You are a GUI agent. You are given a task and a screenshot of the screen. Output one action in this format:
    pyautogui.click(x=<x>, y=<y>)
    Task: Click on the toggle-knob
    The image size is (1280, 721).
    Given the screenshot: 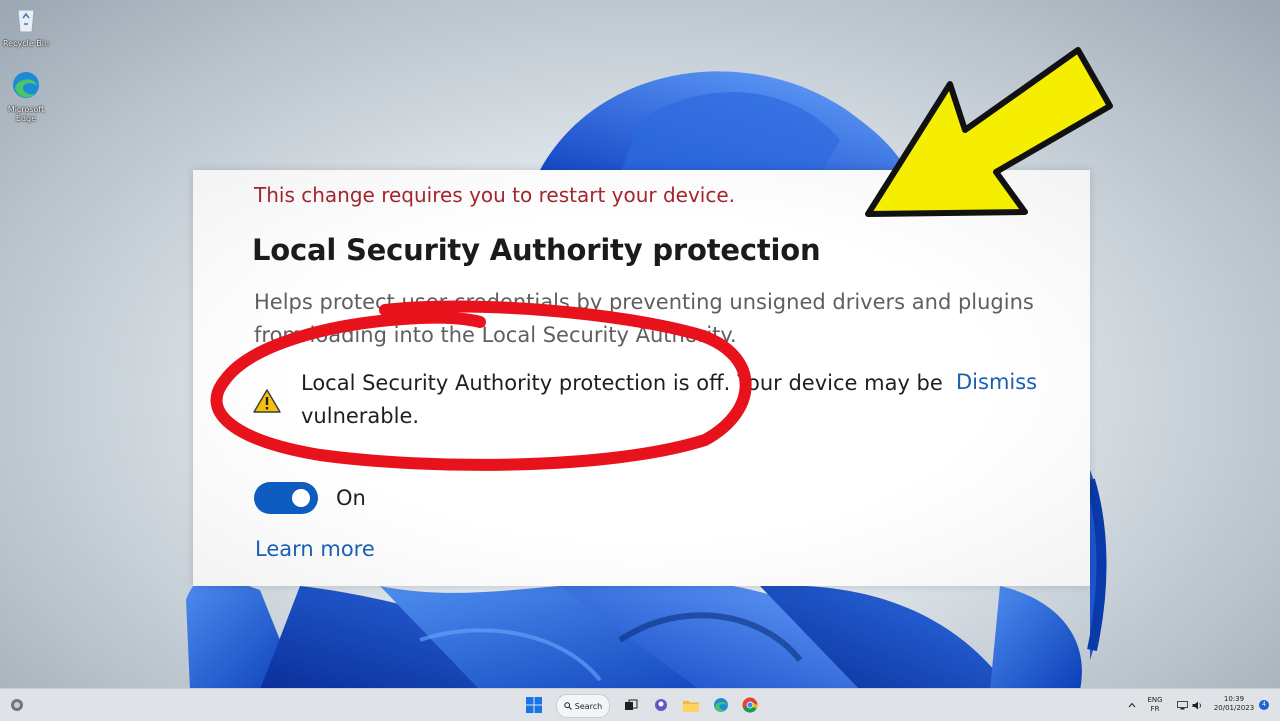 What is the action you would take?
    pyautogui.click(x=301, y=498)
    